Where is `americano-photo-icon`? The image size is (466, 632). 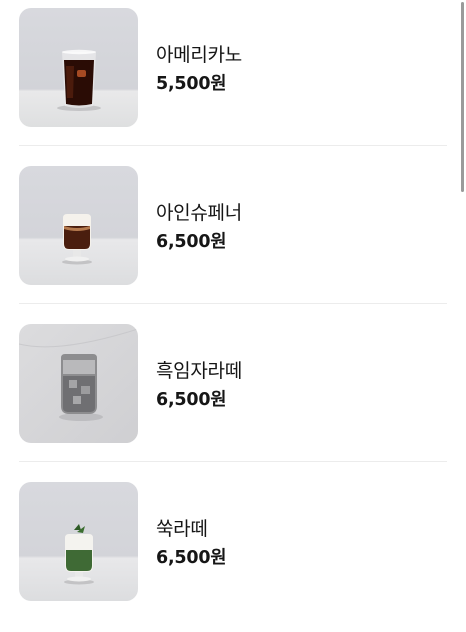
americano-photo-icon is located at coordinates (78, 67).